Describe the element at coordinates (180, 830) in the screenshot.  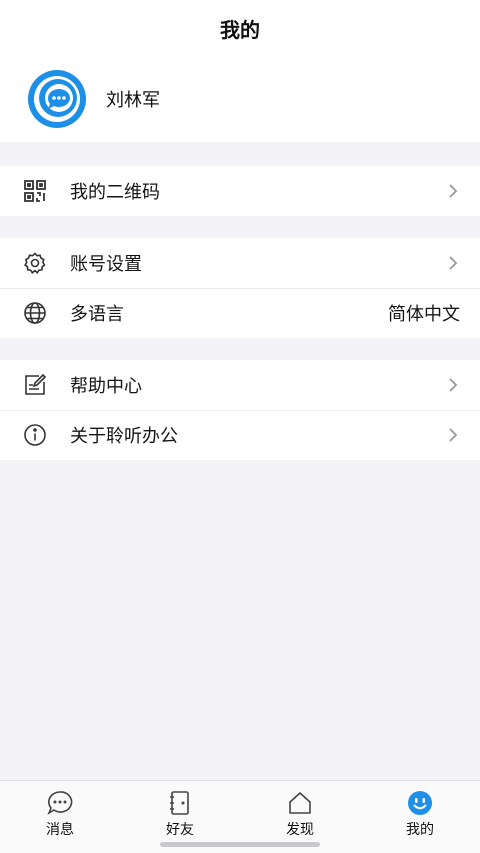
I see `tab-label: 好友` at that location.